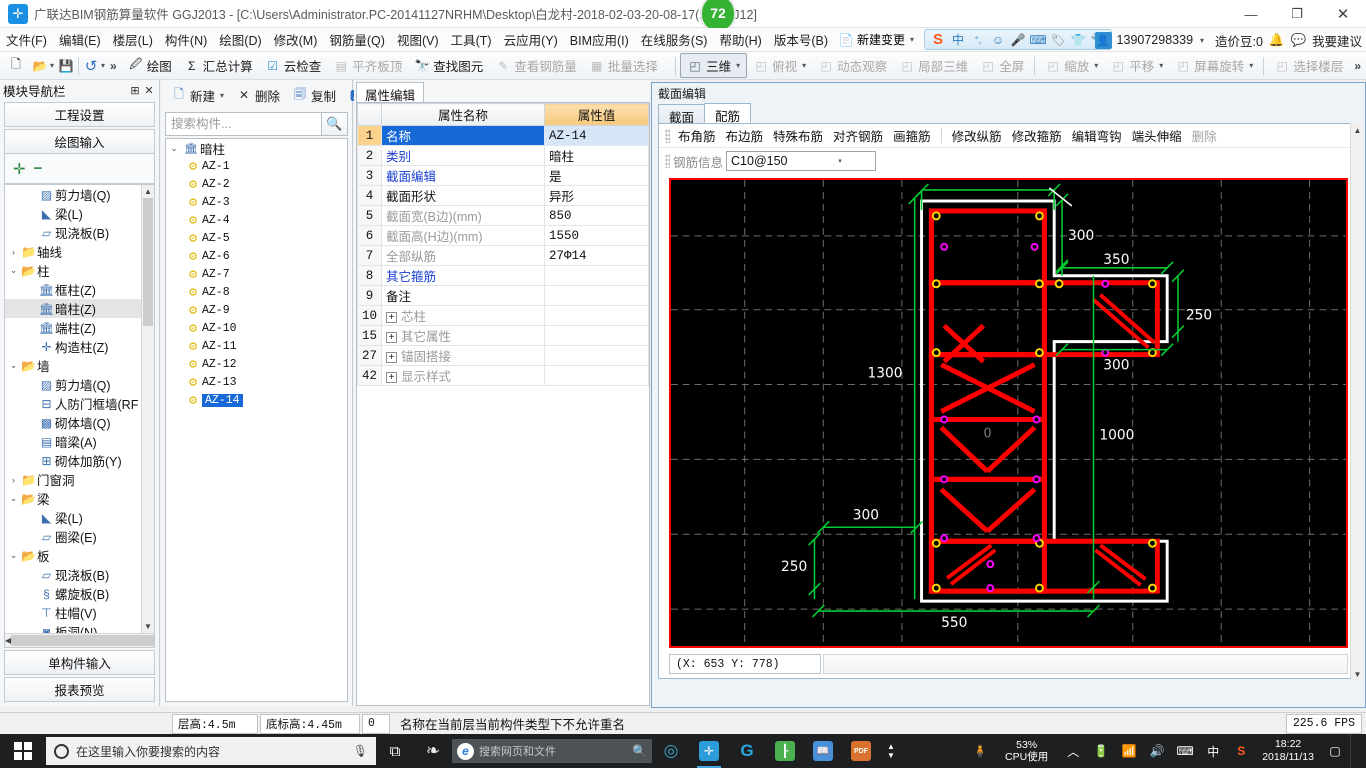 The height and width of the screenshot is (768, 1366). Describe the element at coordinates (256, 364) in the screenshot. I see `component-item-AZ-12: ⚙ AZ-12` at that location.